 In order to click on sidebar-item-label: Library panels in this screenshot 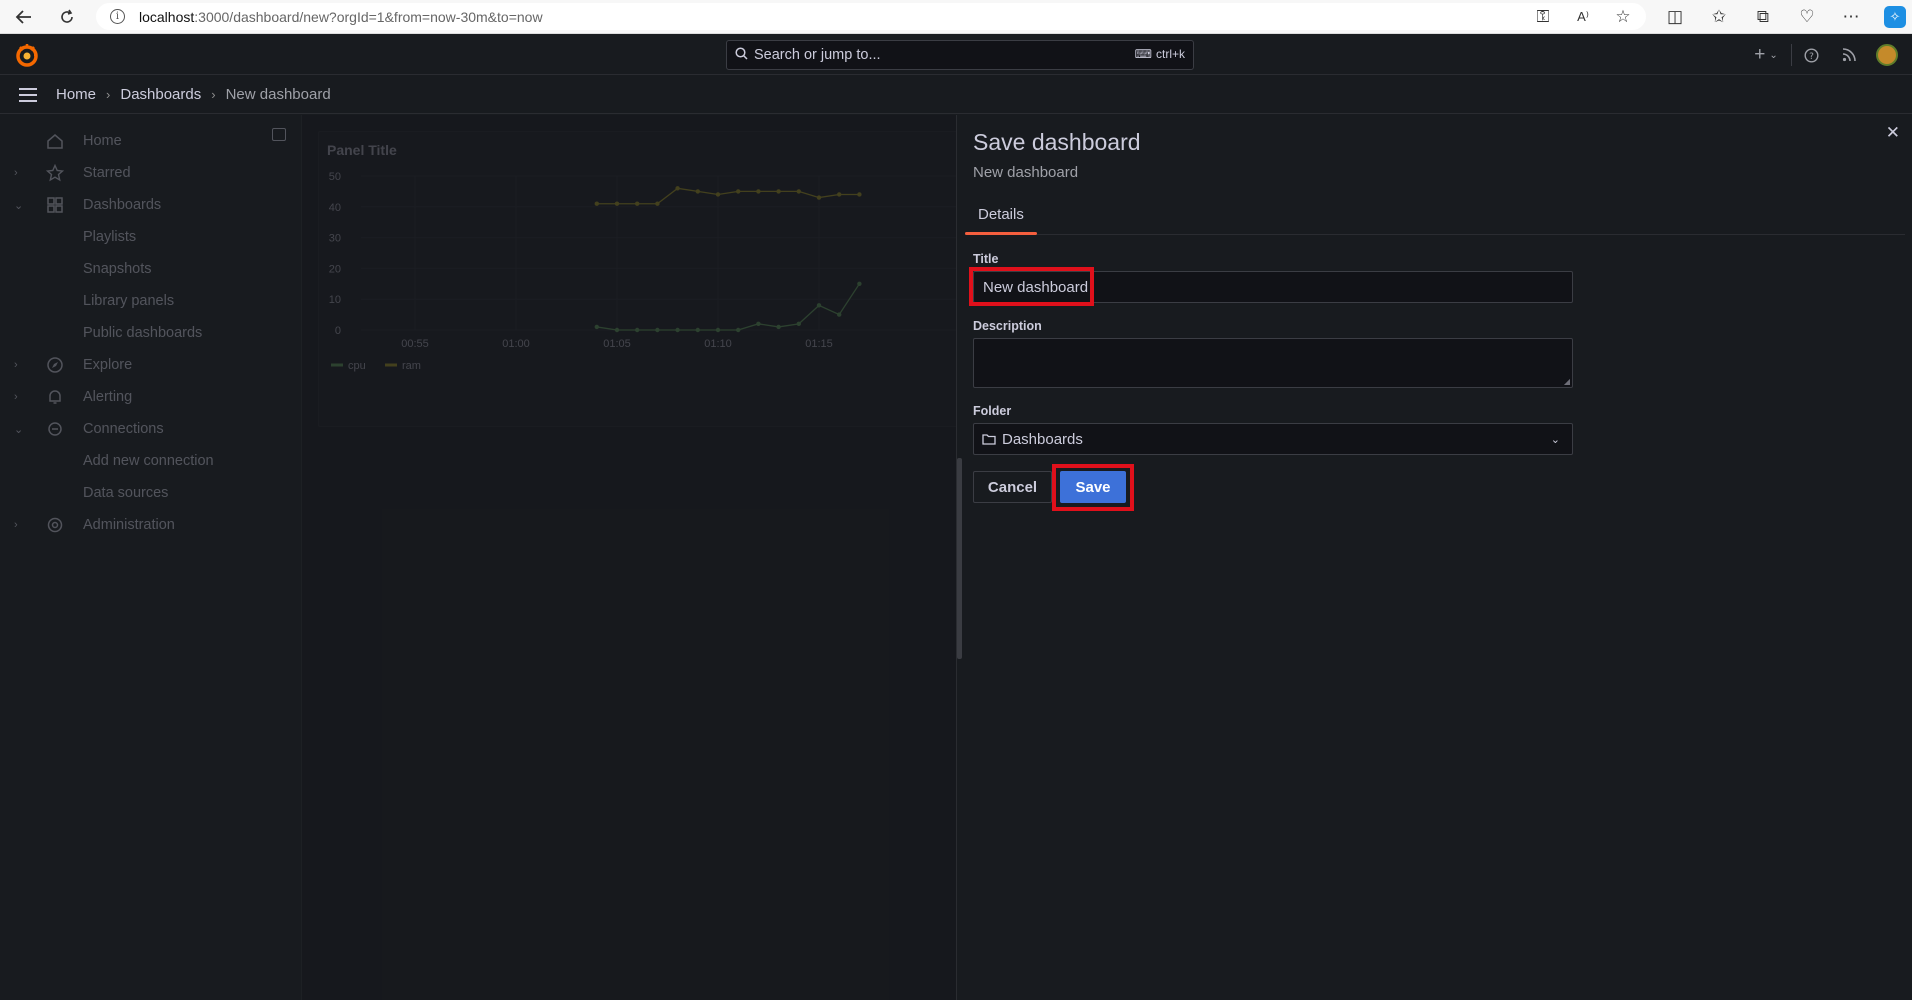, I will do `click(129, 301)`.